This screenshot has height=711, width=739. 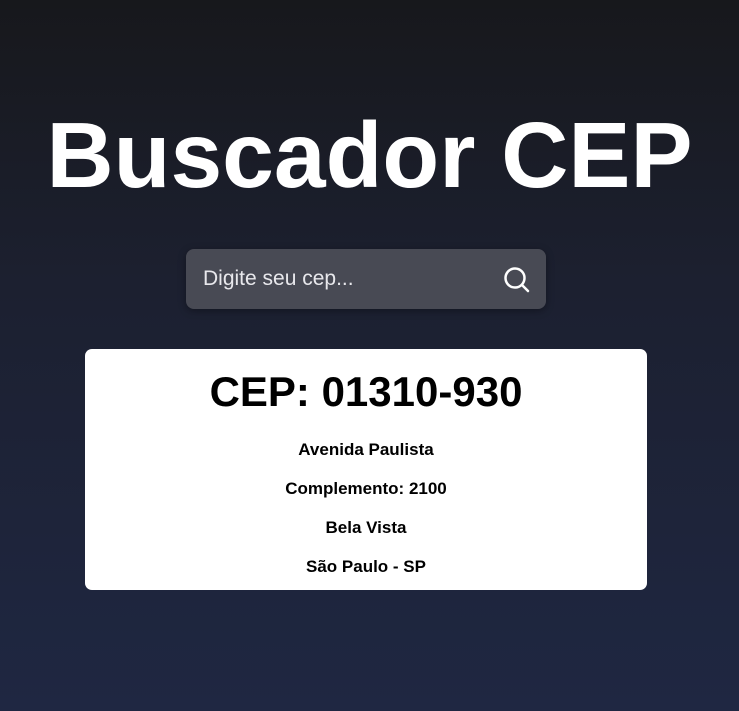 I want to click on search-bar, so click(x=366, y=279).